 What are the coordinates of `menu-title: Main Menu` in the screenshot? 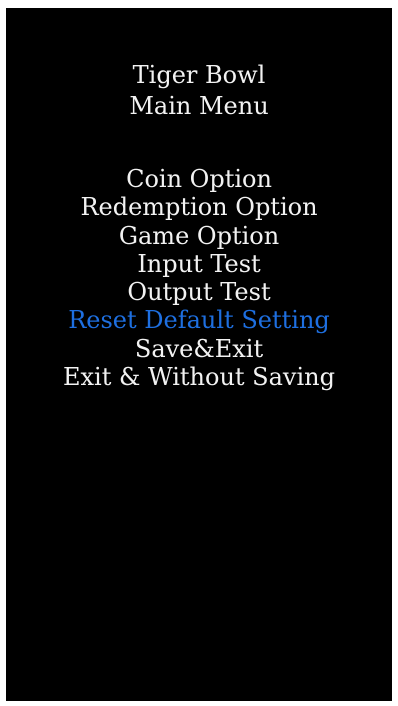 It's located at (199, 106).